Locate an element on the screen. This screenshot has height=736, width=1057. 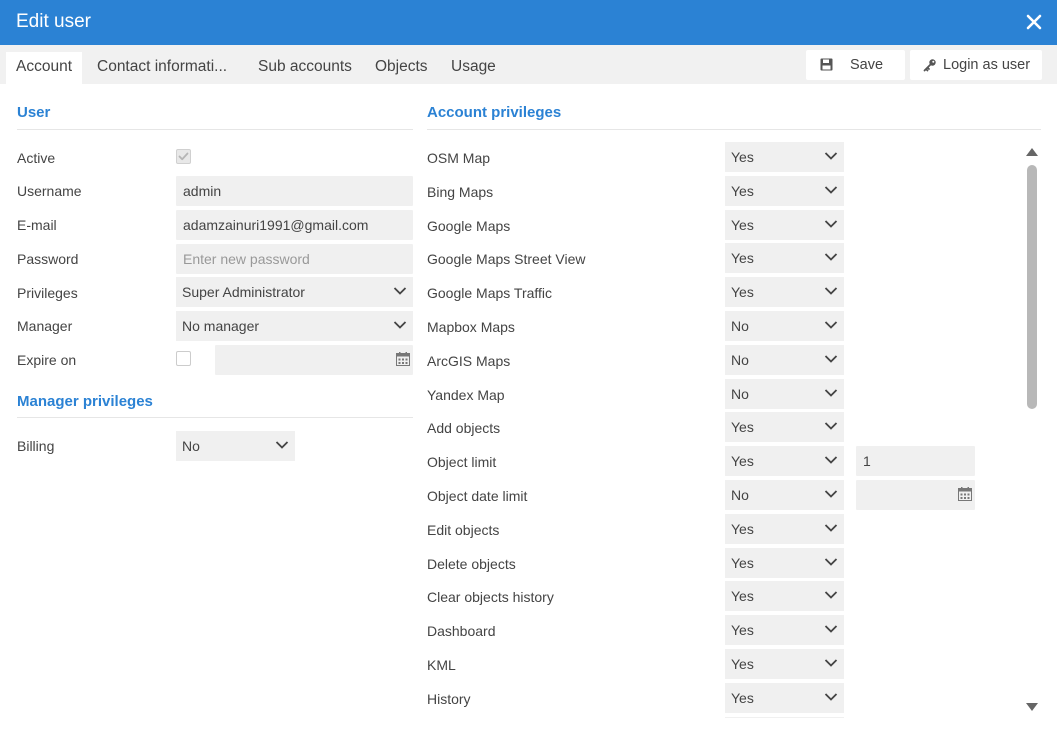
privilege-select-kml: Yes is located at coordinates (784, 664).